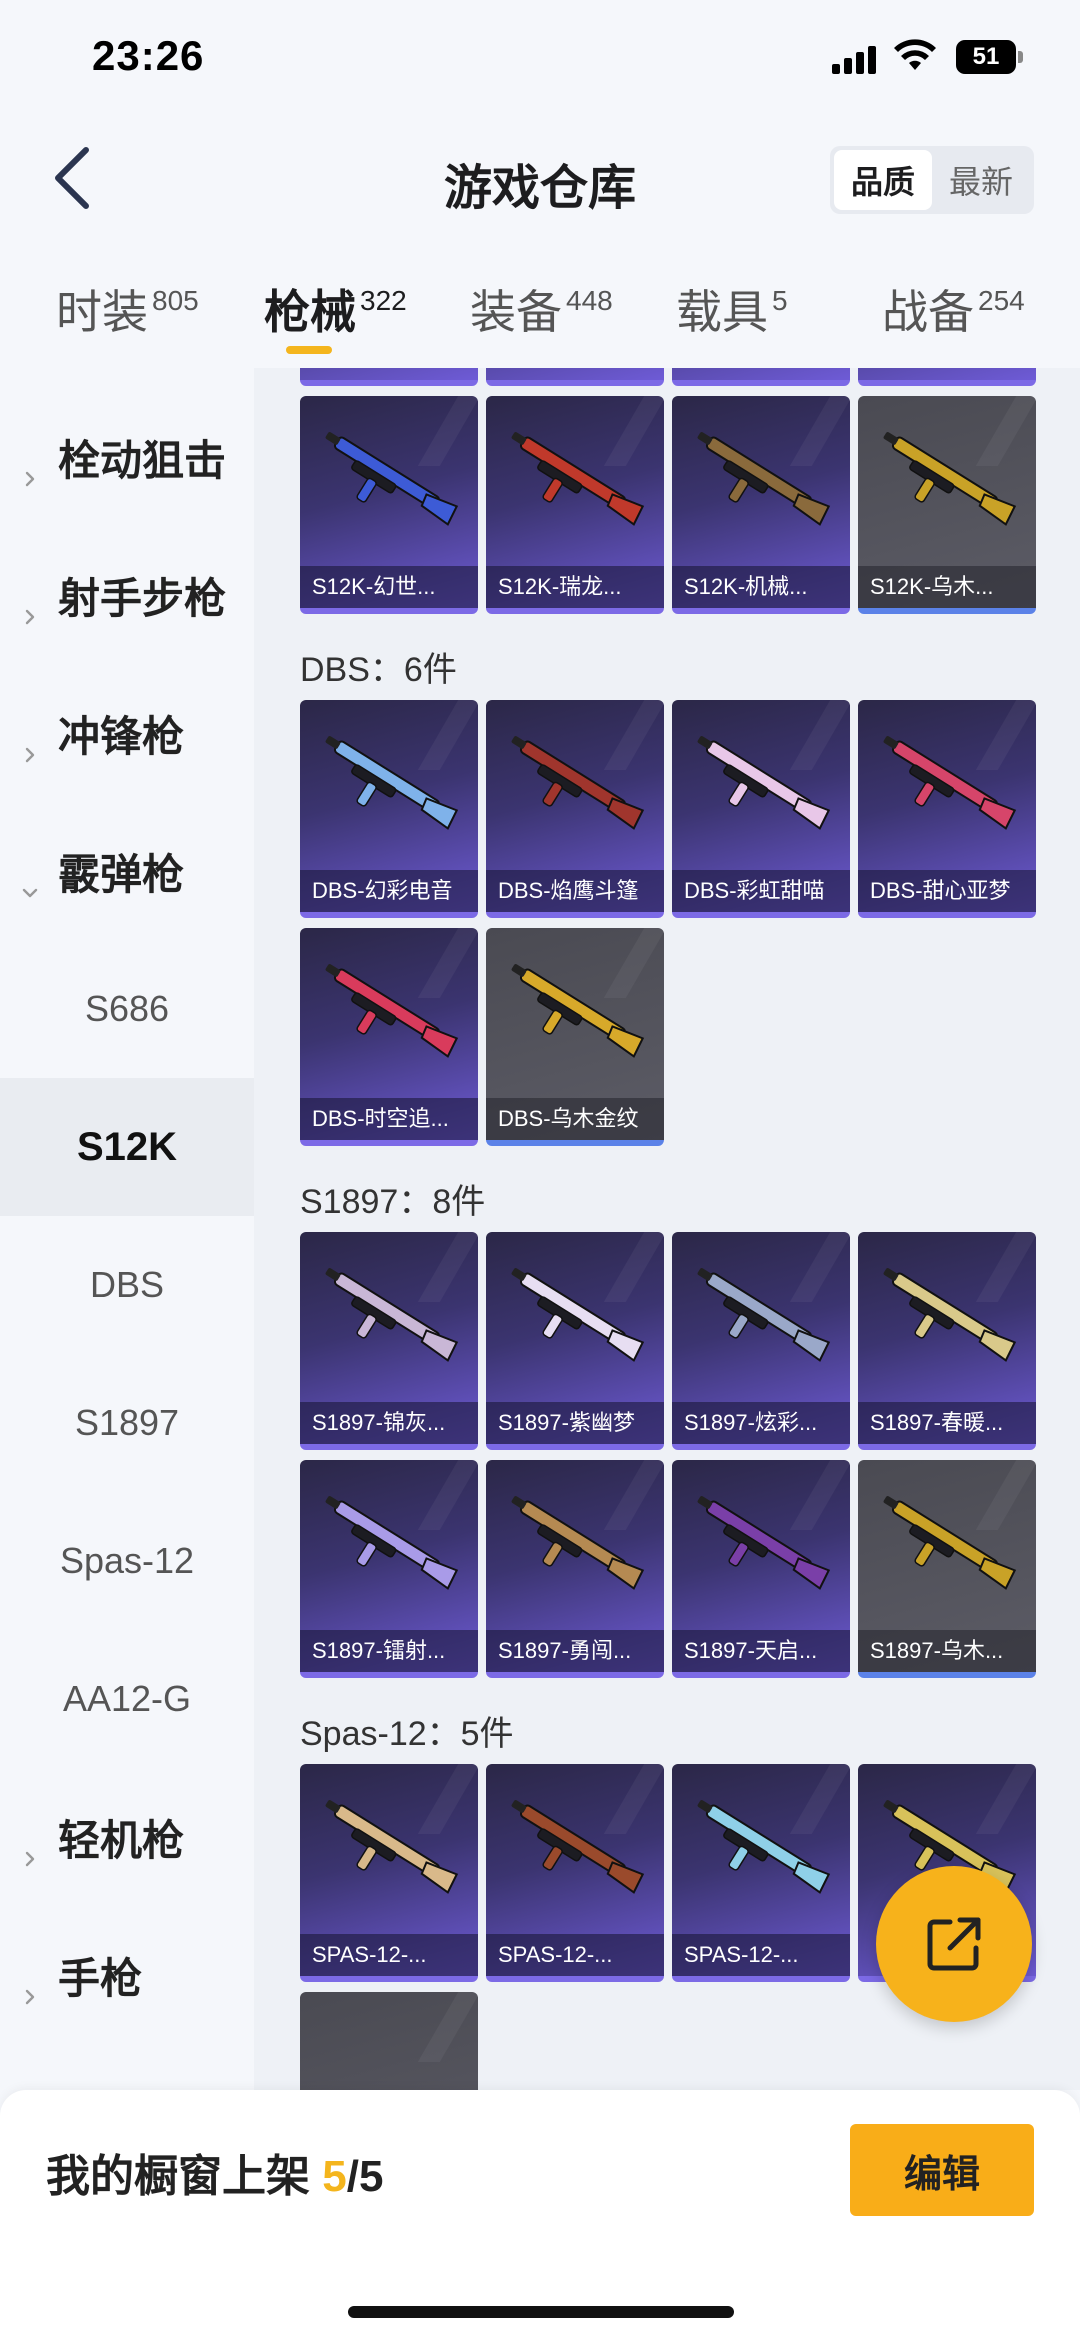 The image size is (1080, 2339). What do you see at coordinates (722, 312) in the screenshot?
I see `tab-label: 载具` at bounding box center [722, 312].